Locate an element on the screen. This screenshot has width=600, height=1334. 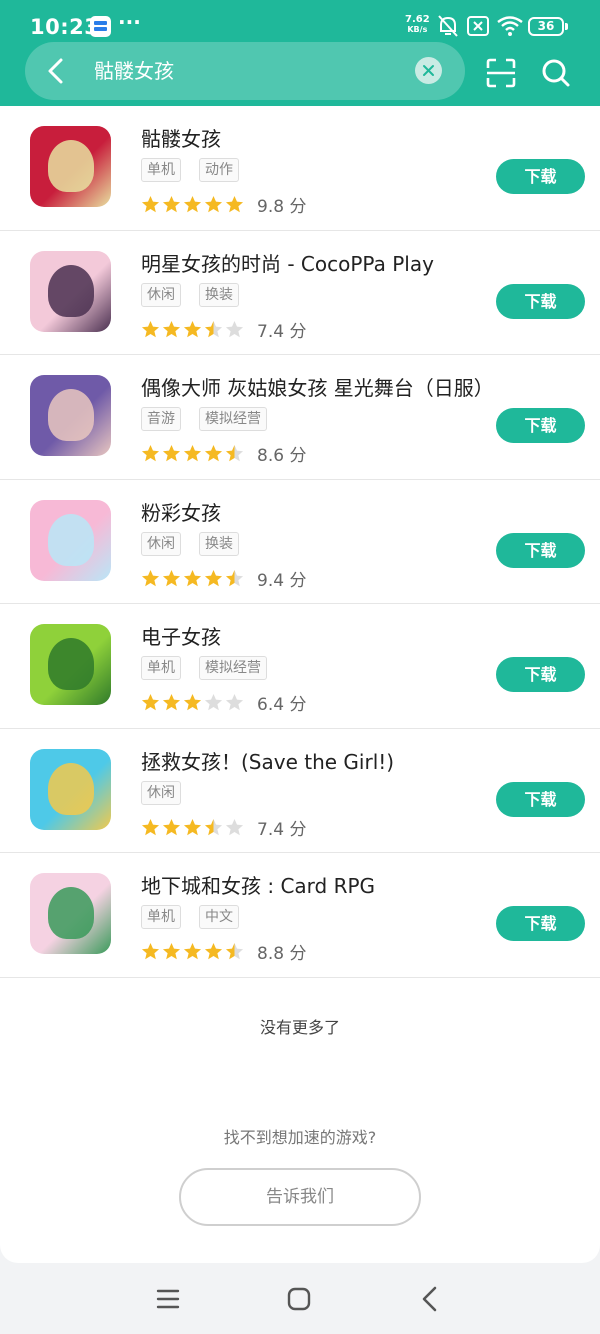
game-name: 明星女孩的时尚 - CocoPPa Play is located at coordinates (287, 262).